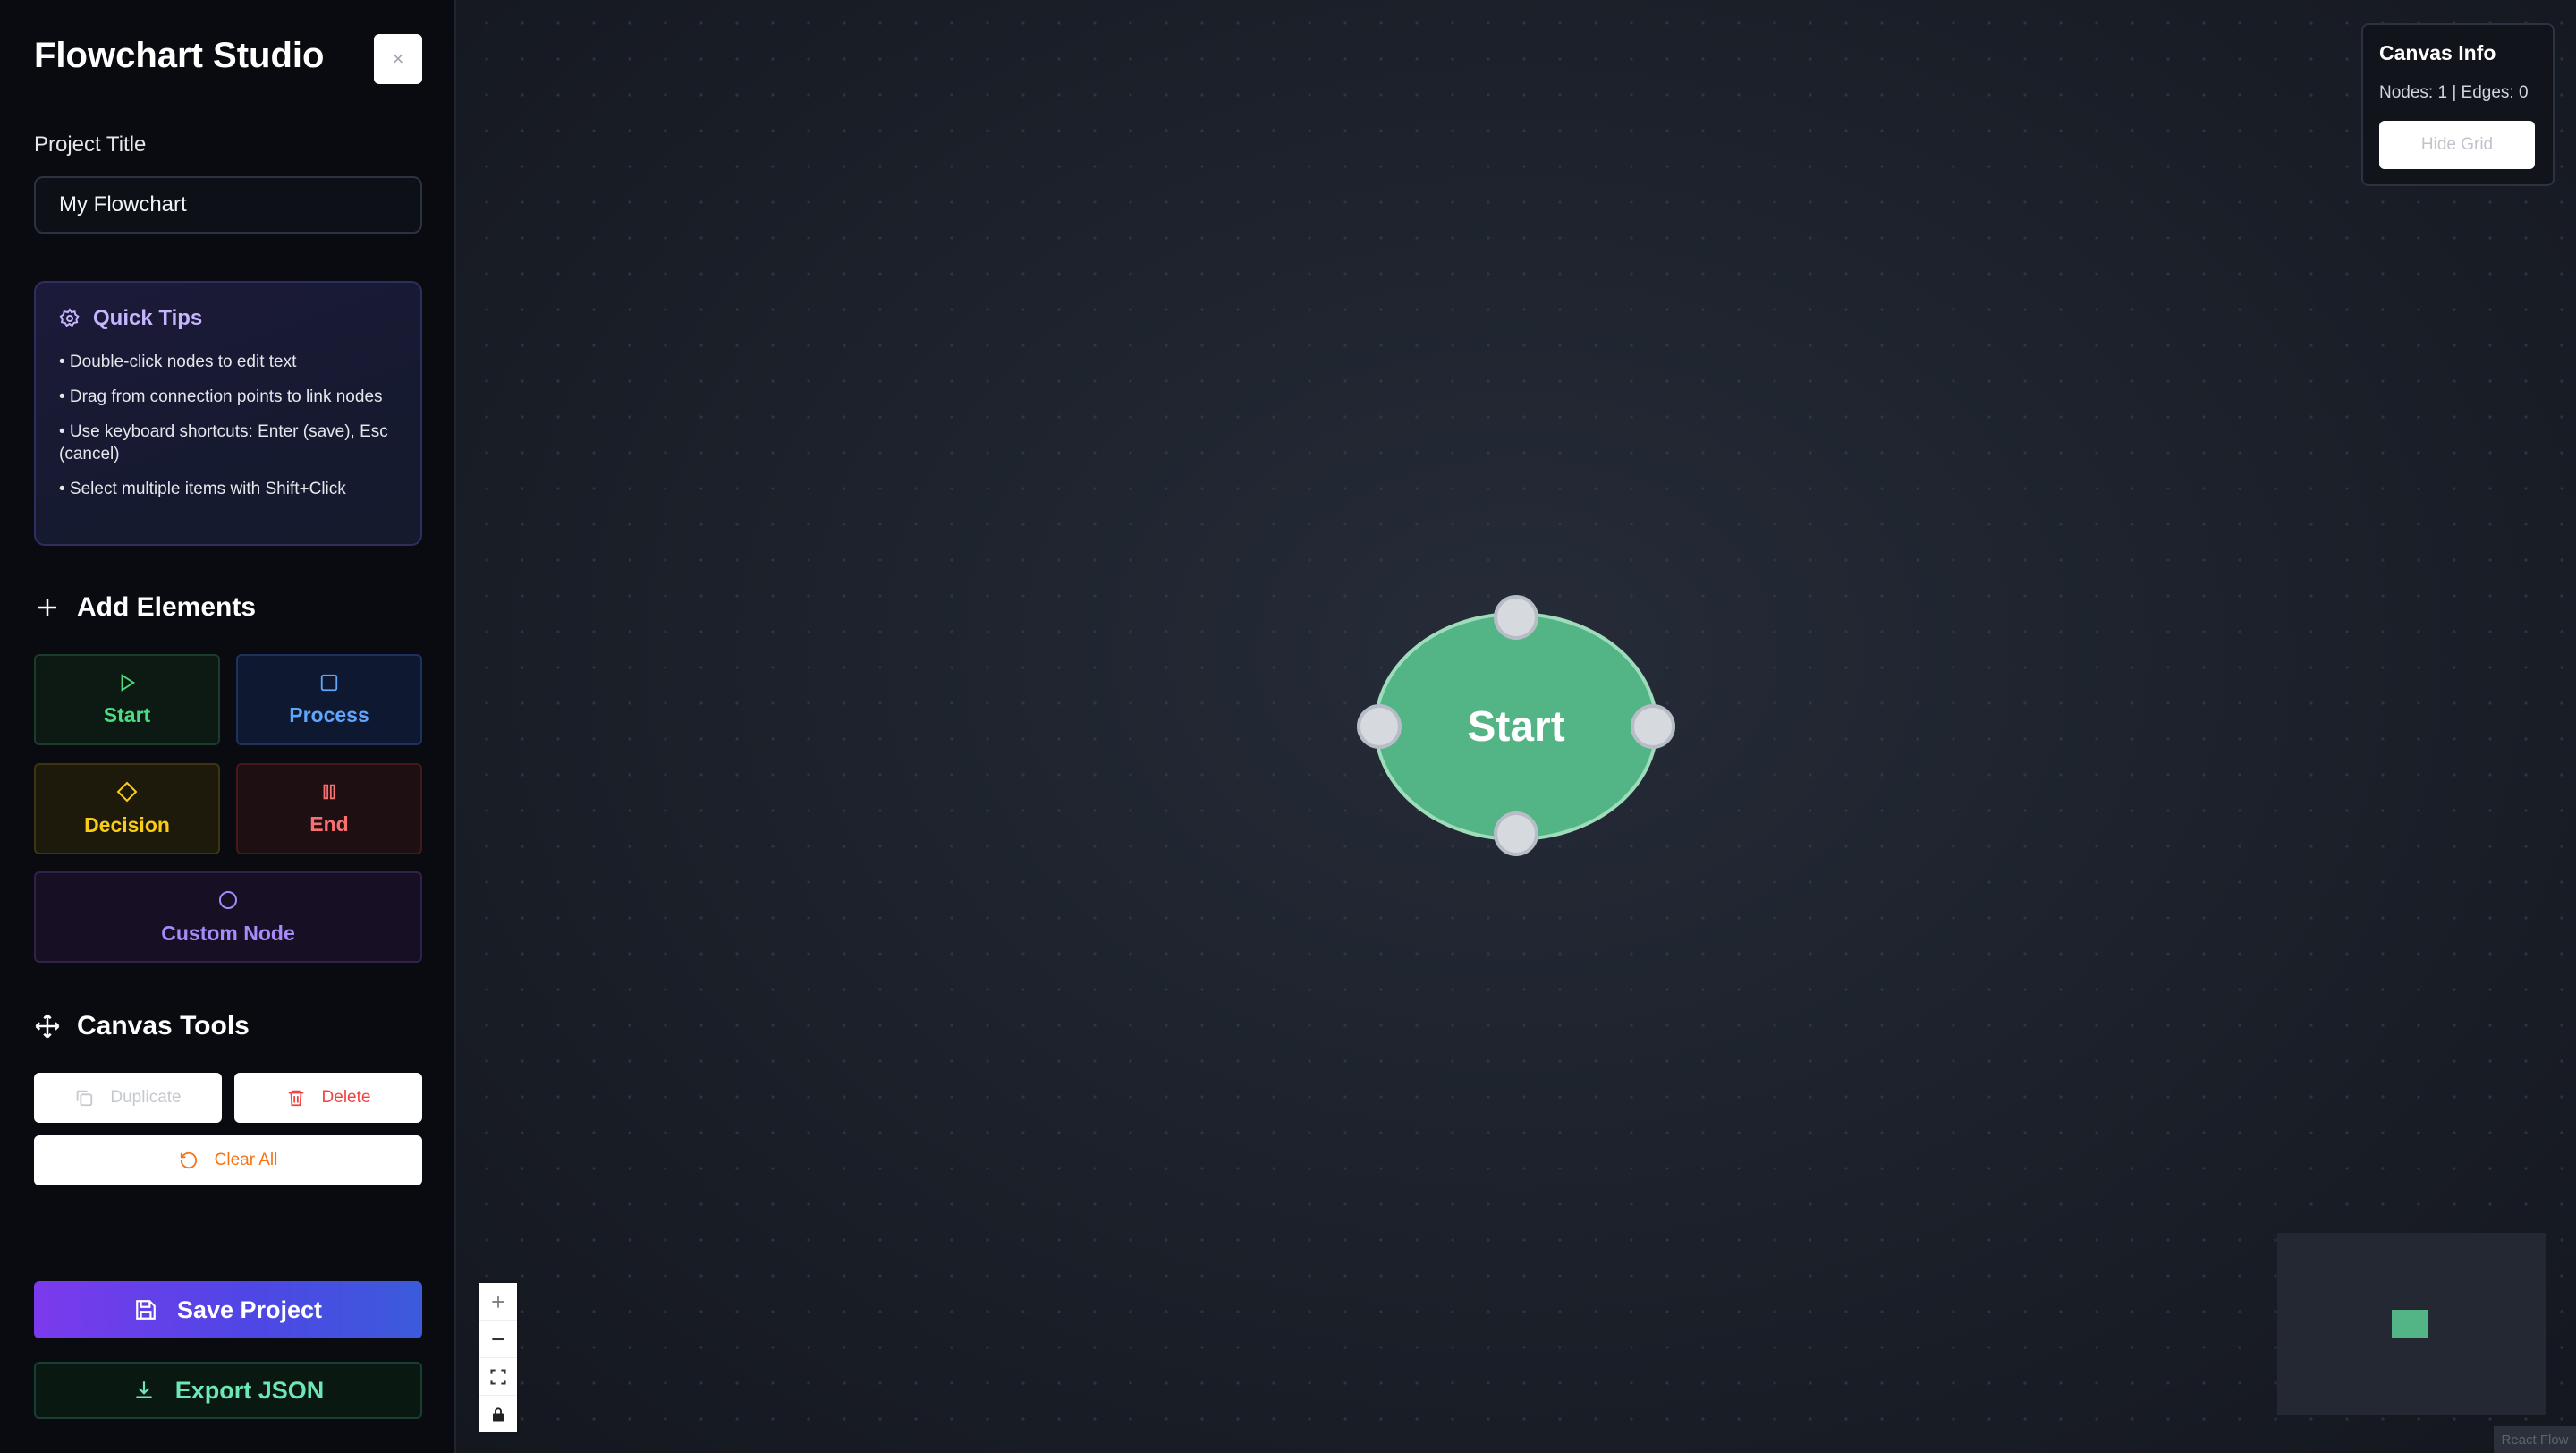  I want to click on add-elements-title: Add Elements, so click(167, 607).